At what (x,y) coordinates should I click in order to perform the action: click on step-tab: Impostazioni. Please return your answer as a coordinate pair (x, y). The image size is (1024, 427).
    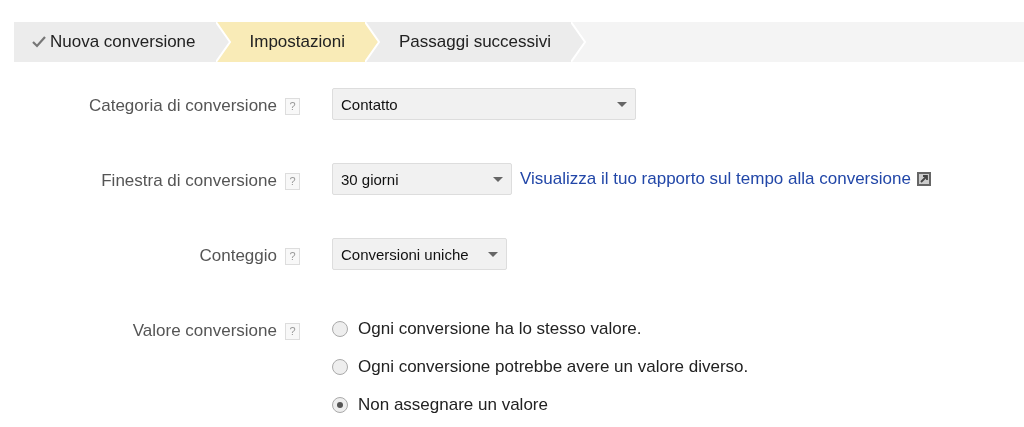
    Looking at the image, I should click on (306, 42).